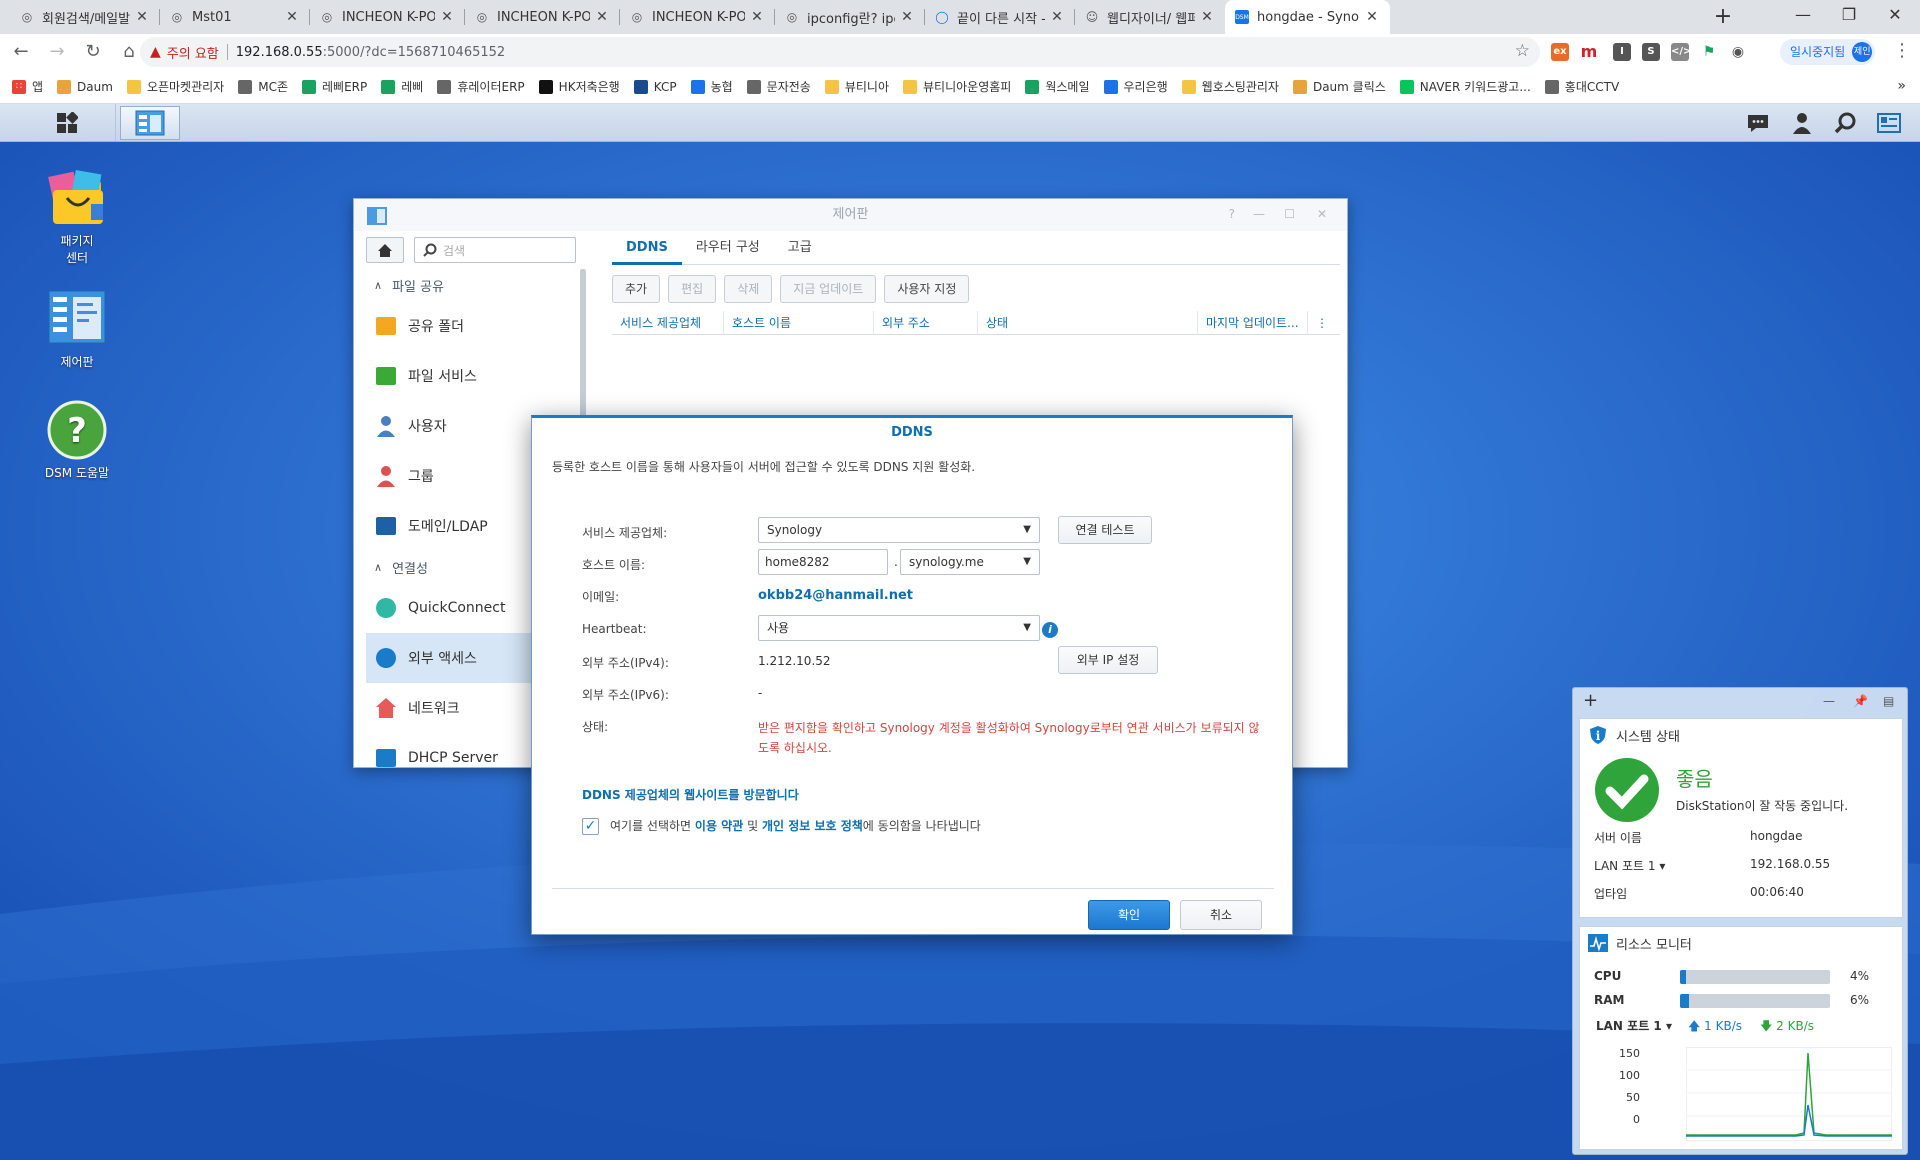  I want to click on privacy-policy-link: 개인 정보 보호 정책, so click(812, 826).